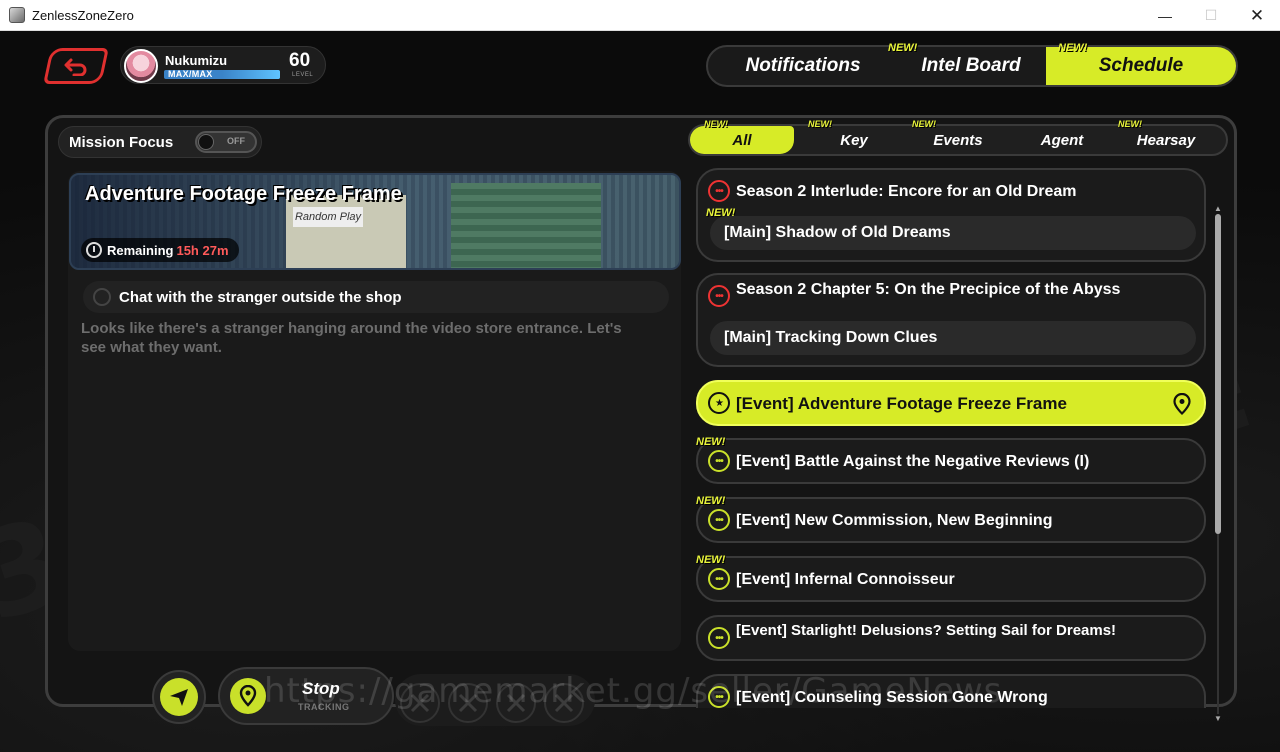 This screenshot has height=752, width=1280. What do you see at coordinates (140, 250) in the screenshot?
I see `remaining-label: Remaining` at bounding box center [140, 250].